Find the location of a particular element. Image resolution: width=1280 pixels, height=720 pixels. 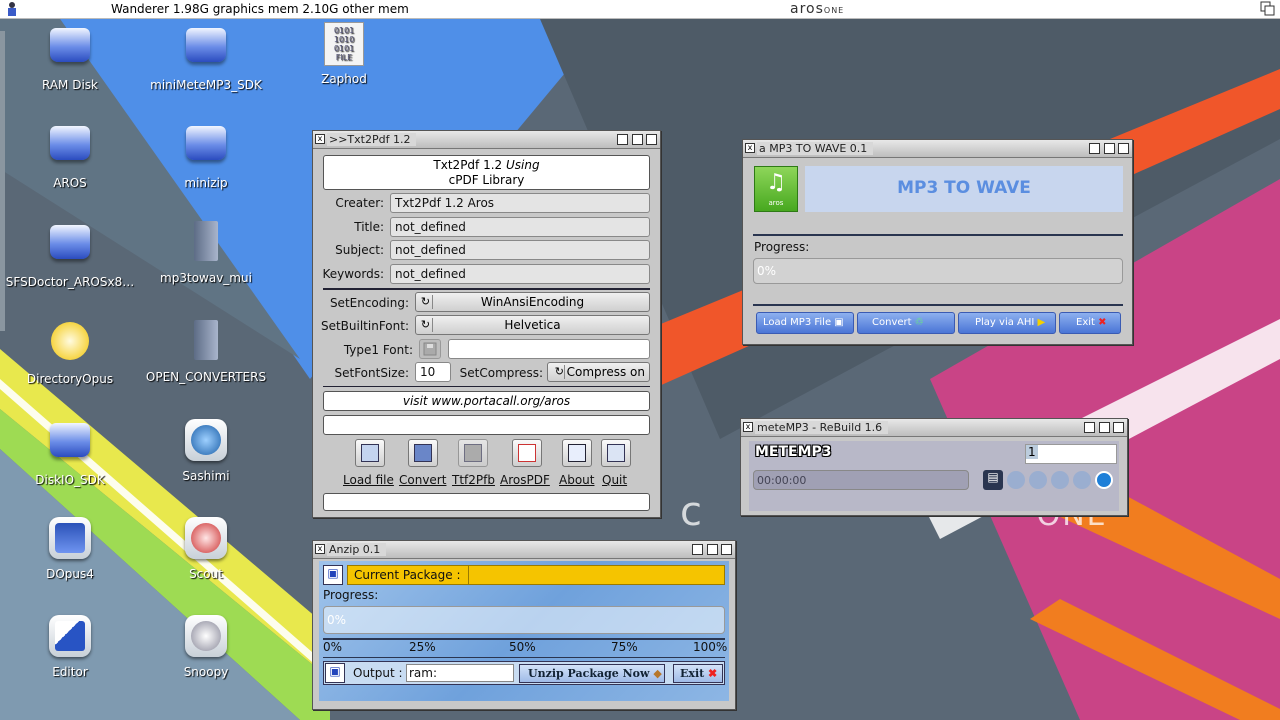

output-field: ram: is located at coordinates (460, 673).